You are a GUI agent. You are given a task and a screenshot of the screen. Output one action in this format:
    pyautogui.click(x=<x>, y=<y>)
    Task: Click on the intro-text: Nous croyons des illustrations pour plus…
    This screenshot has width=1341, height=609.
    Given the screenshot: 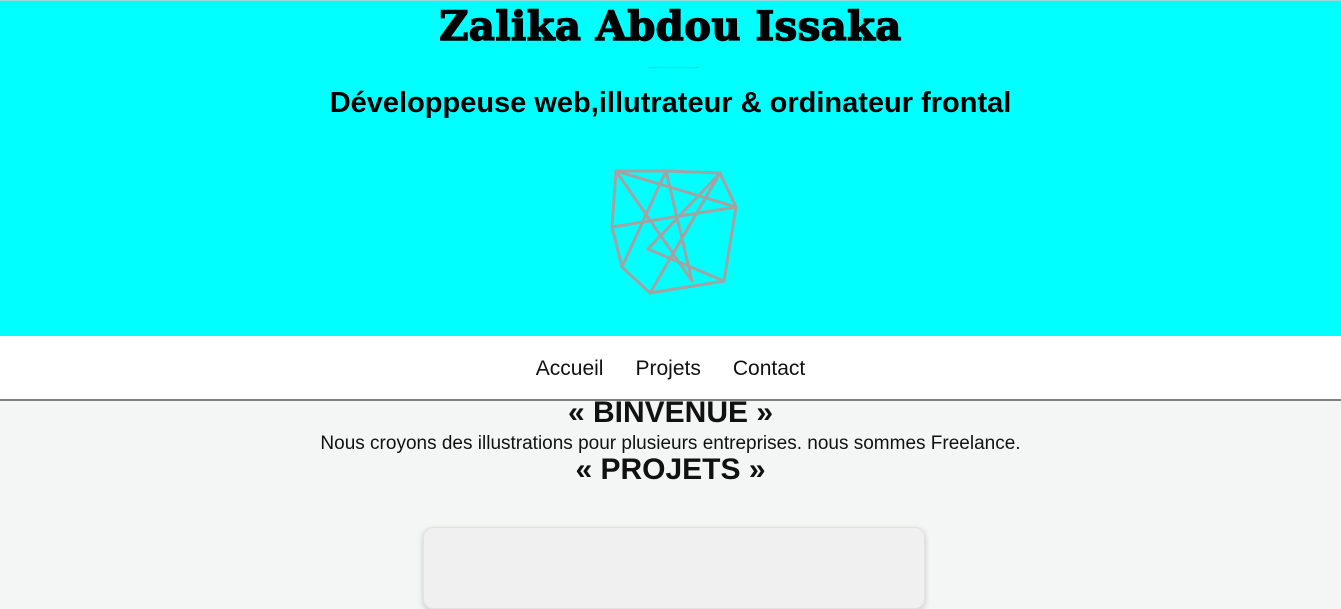 What is the action you would take?
    pyautogui.click(x=670, y=443)
    